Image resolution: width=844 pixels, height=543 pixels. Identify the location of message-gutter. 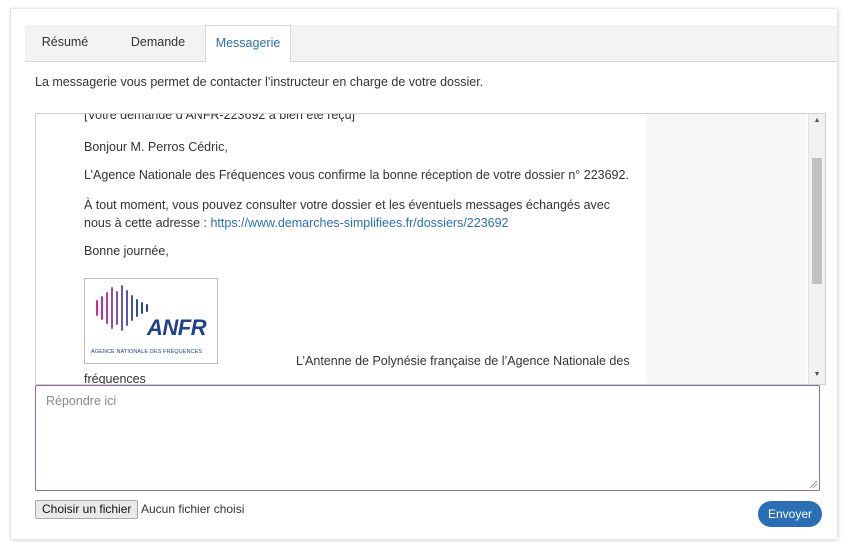
(726, 249).